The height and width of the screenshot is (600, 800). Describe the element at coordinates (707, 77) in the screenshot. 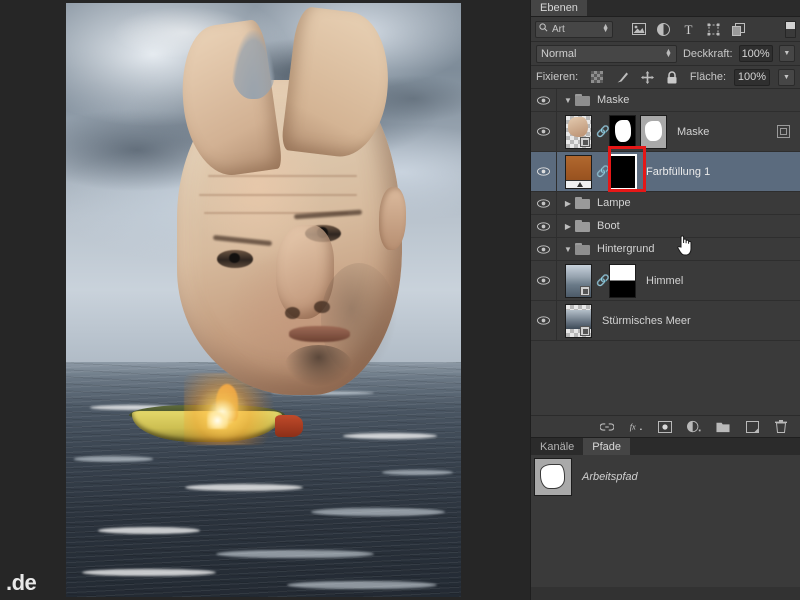

I see `fill-label: Fläche:` at that location.